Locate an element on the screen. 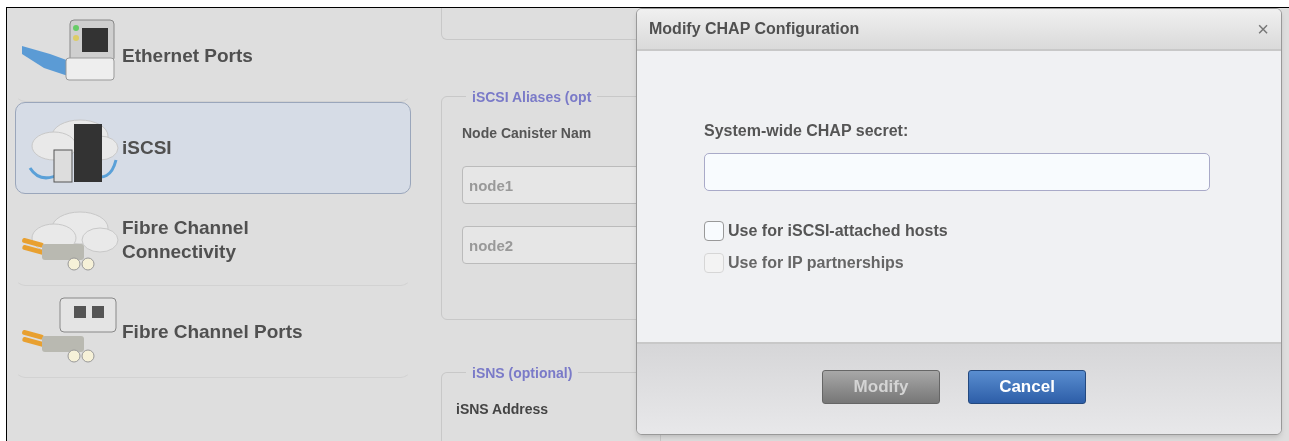 This screenshot has height=441, width=1289. sidebar-item: Fibre Channel Connectivity is located at coordinates (213, 240).